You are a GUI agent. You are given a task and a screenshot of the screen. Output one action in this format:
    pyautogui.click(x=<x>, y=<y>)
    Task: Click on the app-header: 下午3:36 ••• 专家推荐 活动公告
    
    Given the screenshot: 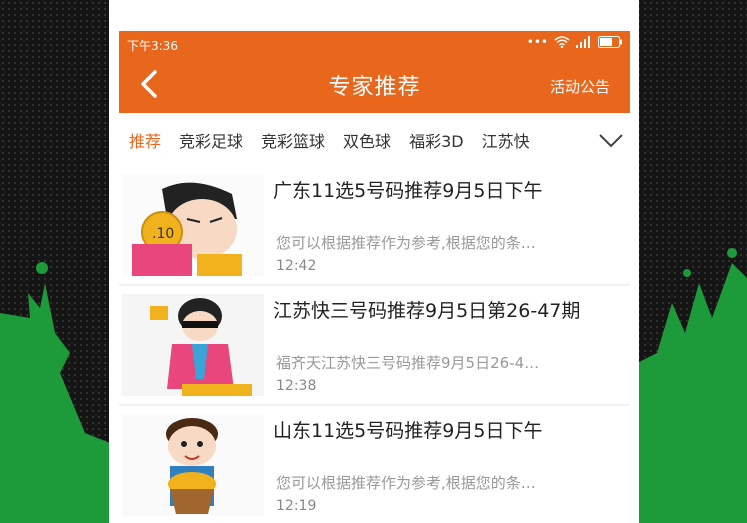 What is the action you would take?
    pyautogui.click(x=374, y=72)
    